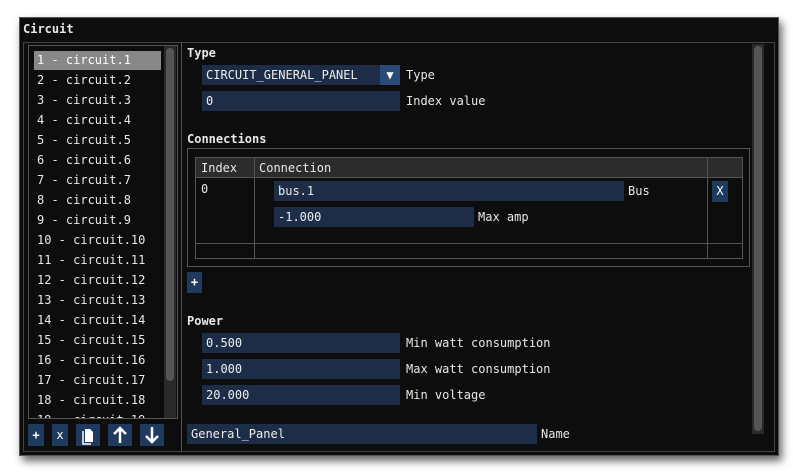 Image resolution: width=793 pixels, height=474 pixels. What do you see at coordinates (97, 120) in the screenshot?
I see `list-item: 4 - circuit.4` at bounding box center [97, 120].